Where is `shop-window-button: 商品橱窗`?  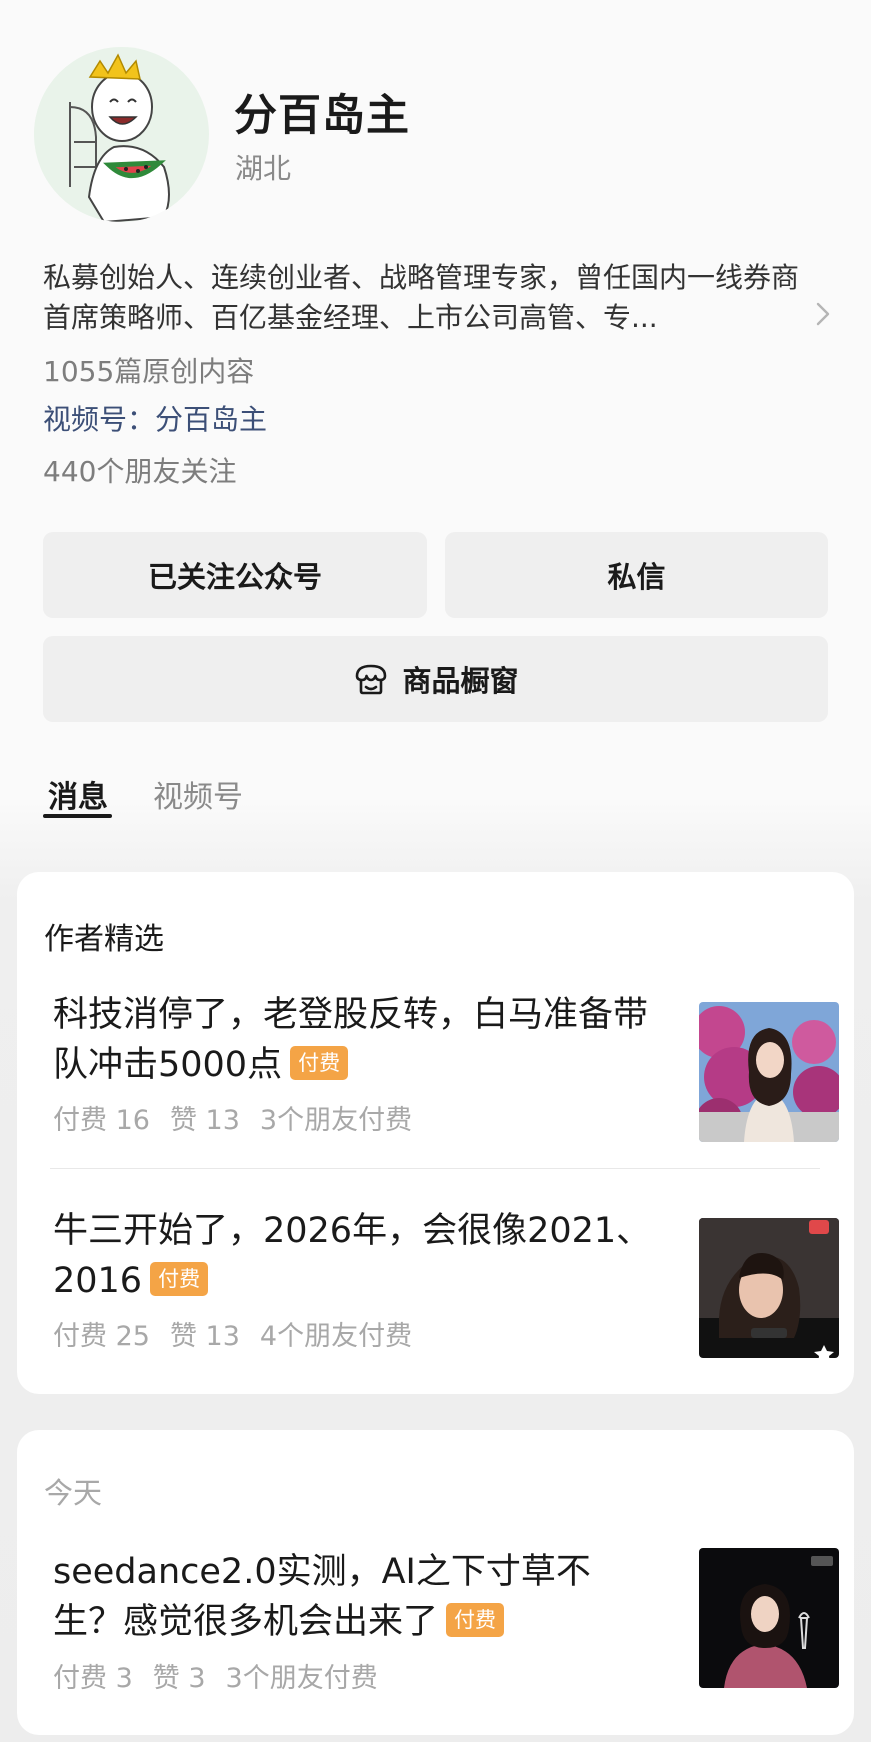 shop-window-button: 商品橱窗 is located at coordinates (435, 679).